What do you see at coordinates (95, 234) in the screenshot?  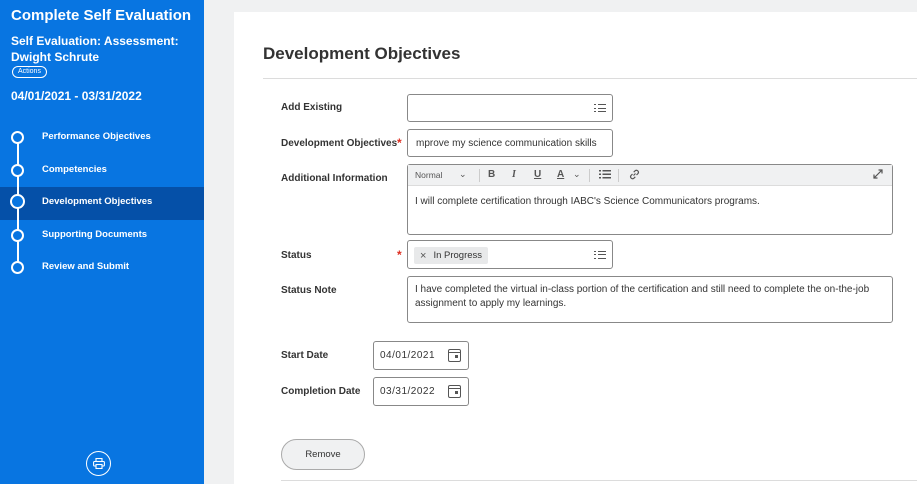 I see `step-label: Supporting Documents` at bounding box center [95, 234].